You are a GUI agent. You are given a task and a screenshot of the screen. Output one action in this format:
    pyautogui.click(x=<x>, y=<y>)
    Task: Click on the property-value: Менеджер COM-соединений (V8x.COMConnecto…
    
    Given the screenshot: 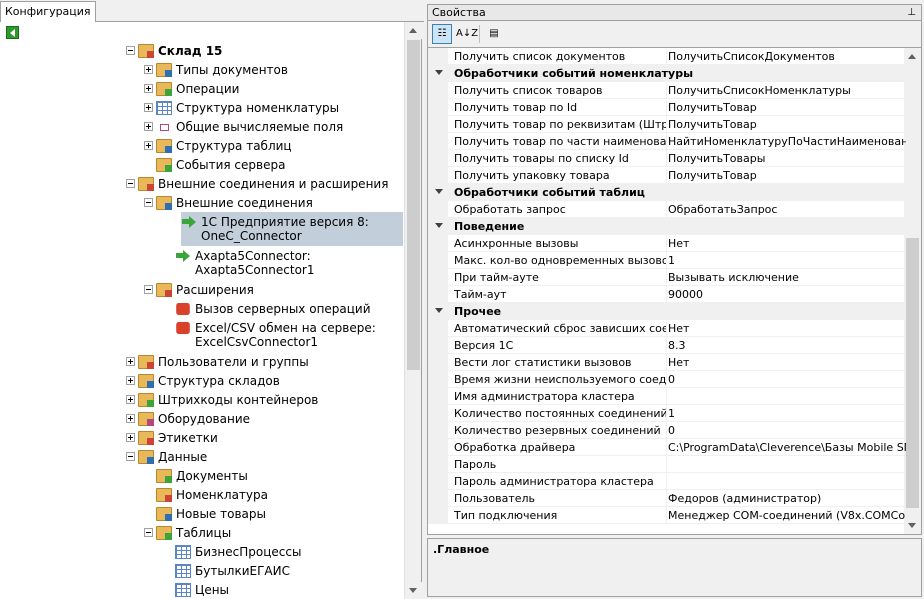 What is the action you would take?
    pyautogui.click(x=787, y=515)
    